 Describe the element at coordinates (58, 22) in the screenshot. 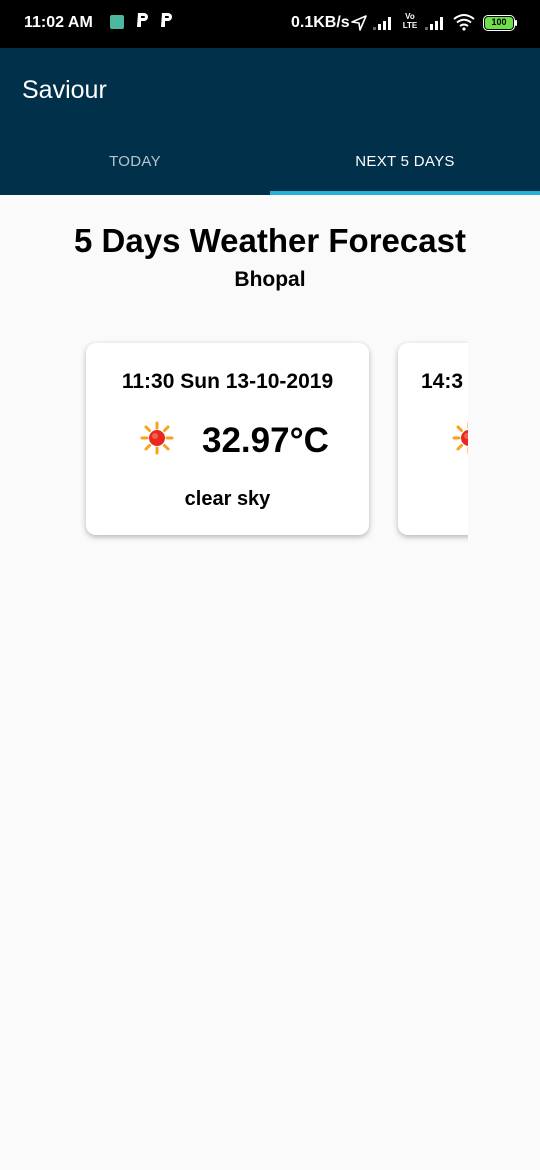

I see `status-time: 11:02 AM` at that location.